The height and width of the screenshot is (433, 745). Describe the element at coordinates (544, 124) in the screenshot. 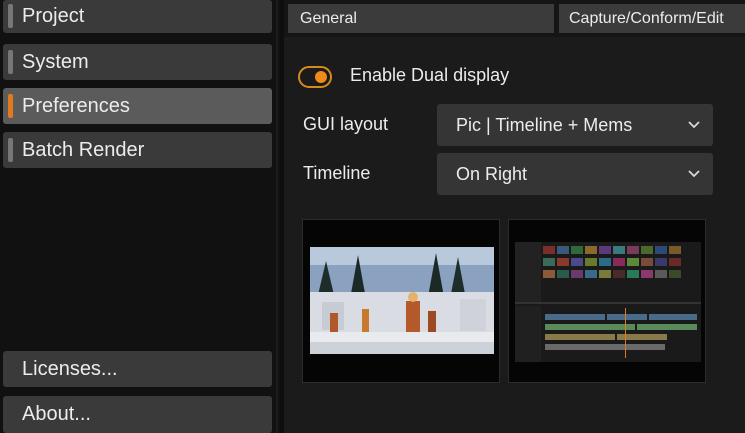

I see `gui-layout-value: Pic | Timeline + Mems` at that location.